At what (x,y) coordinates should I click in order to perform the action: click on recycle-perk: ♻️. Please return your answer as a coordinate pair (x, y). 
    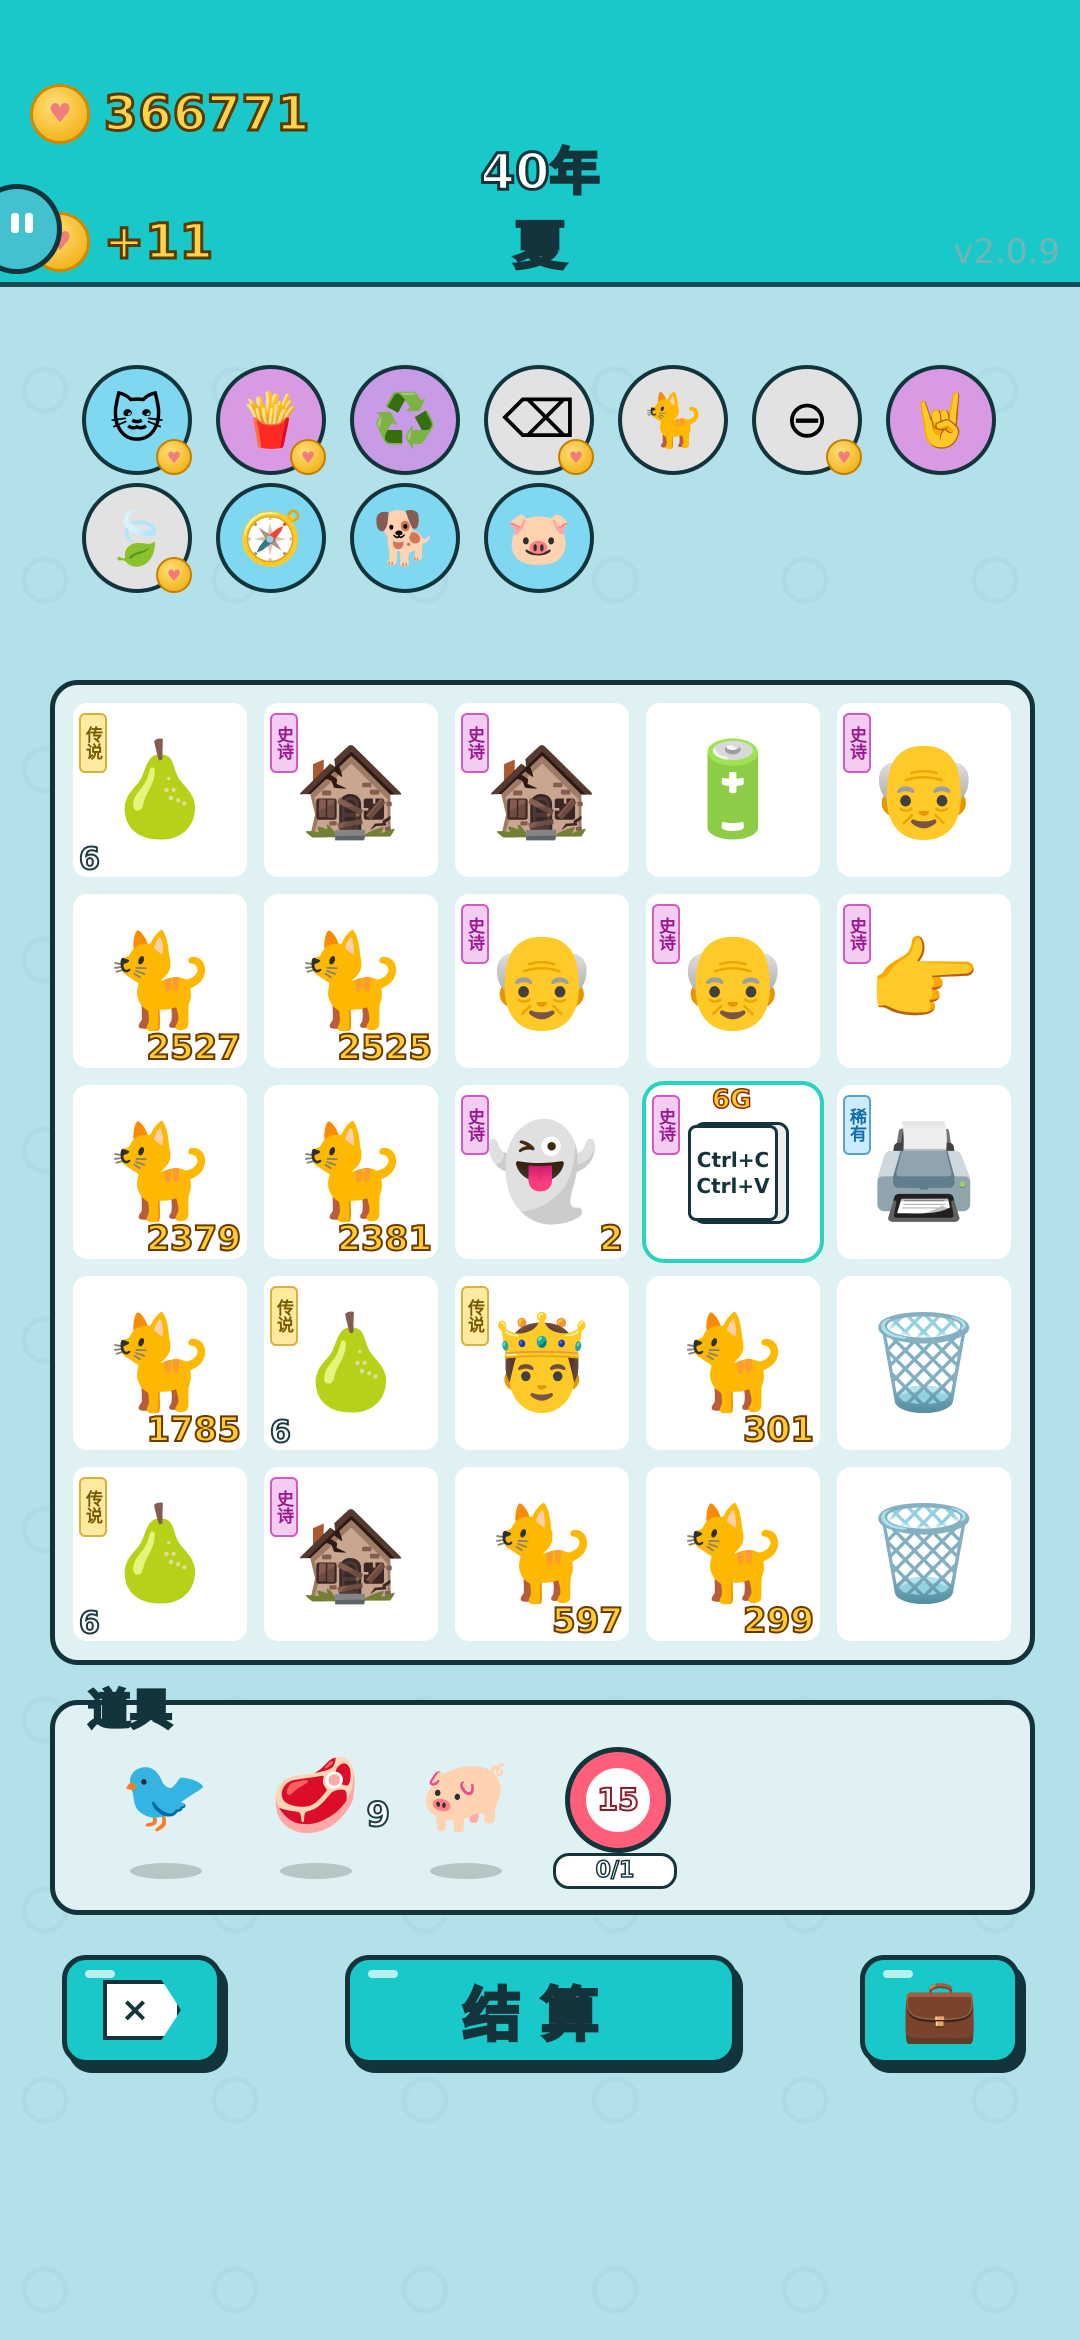
    Looking at the image, I should click on (405, 420).